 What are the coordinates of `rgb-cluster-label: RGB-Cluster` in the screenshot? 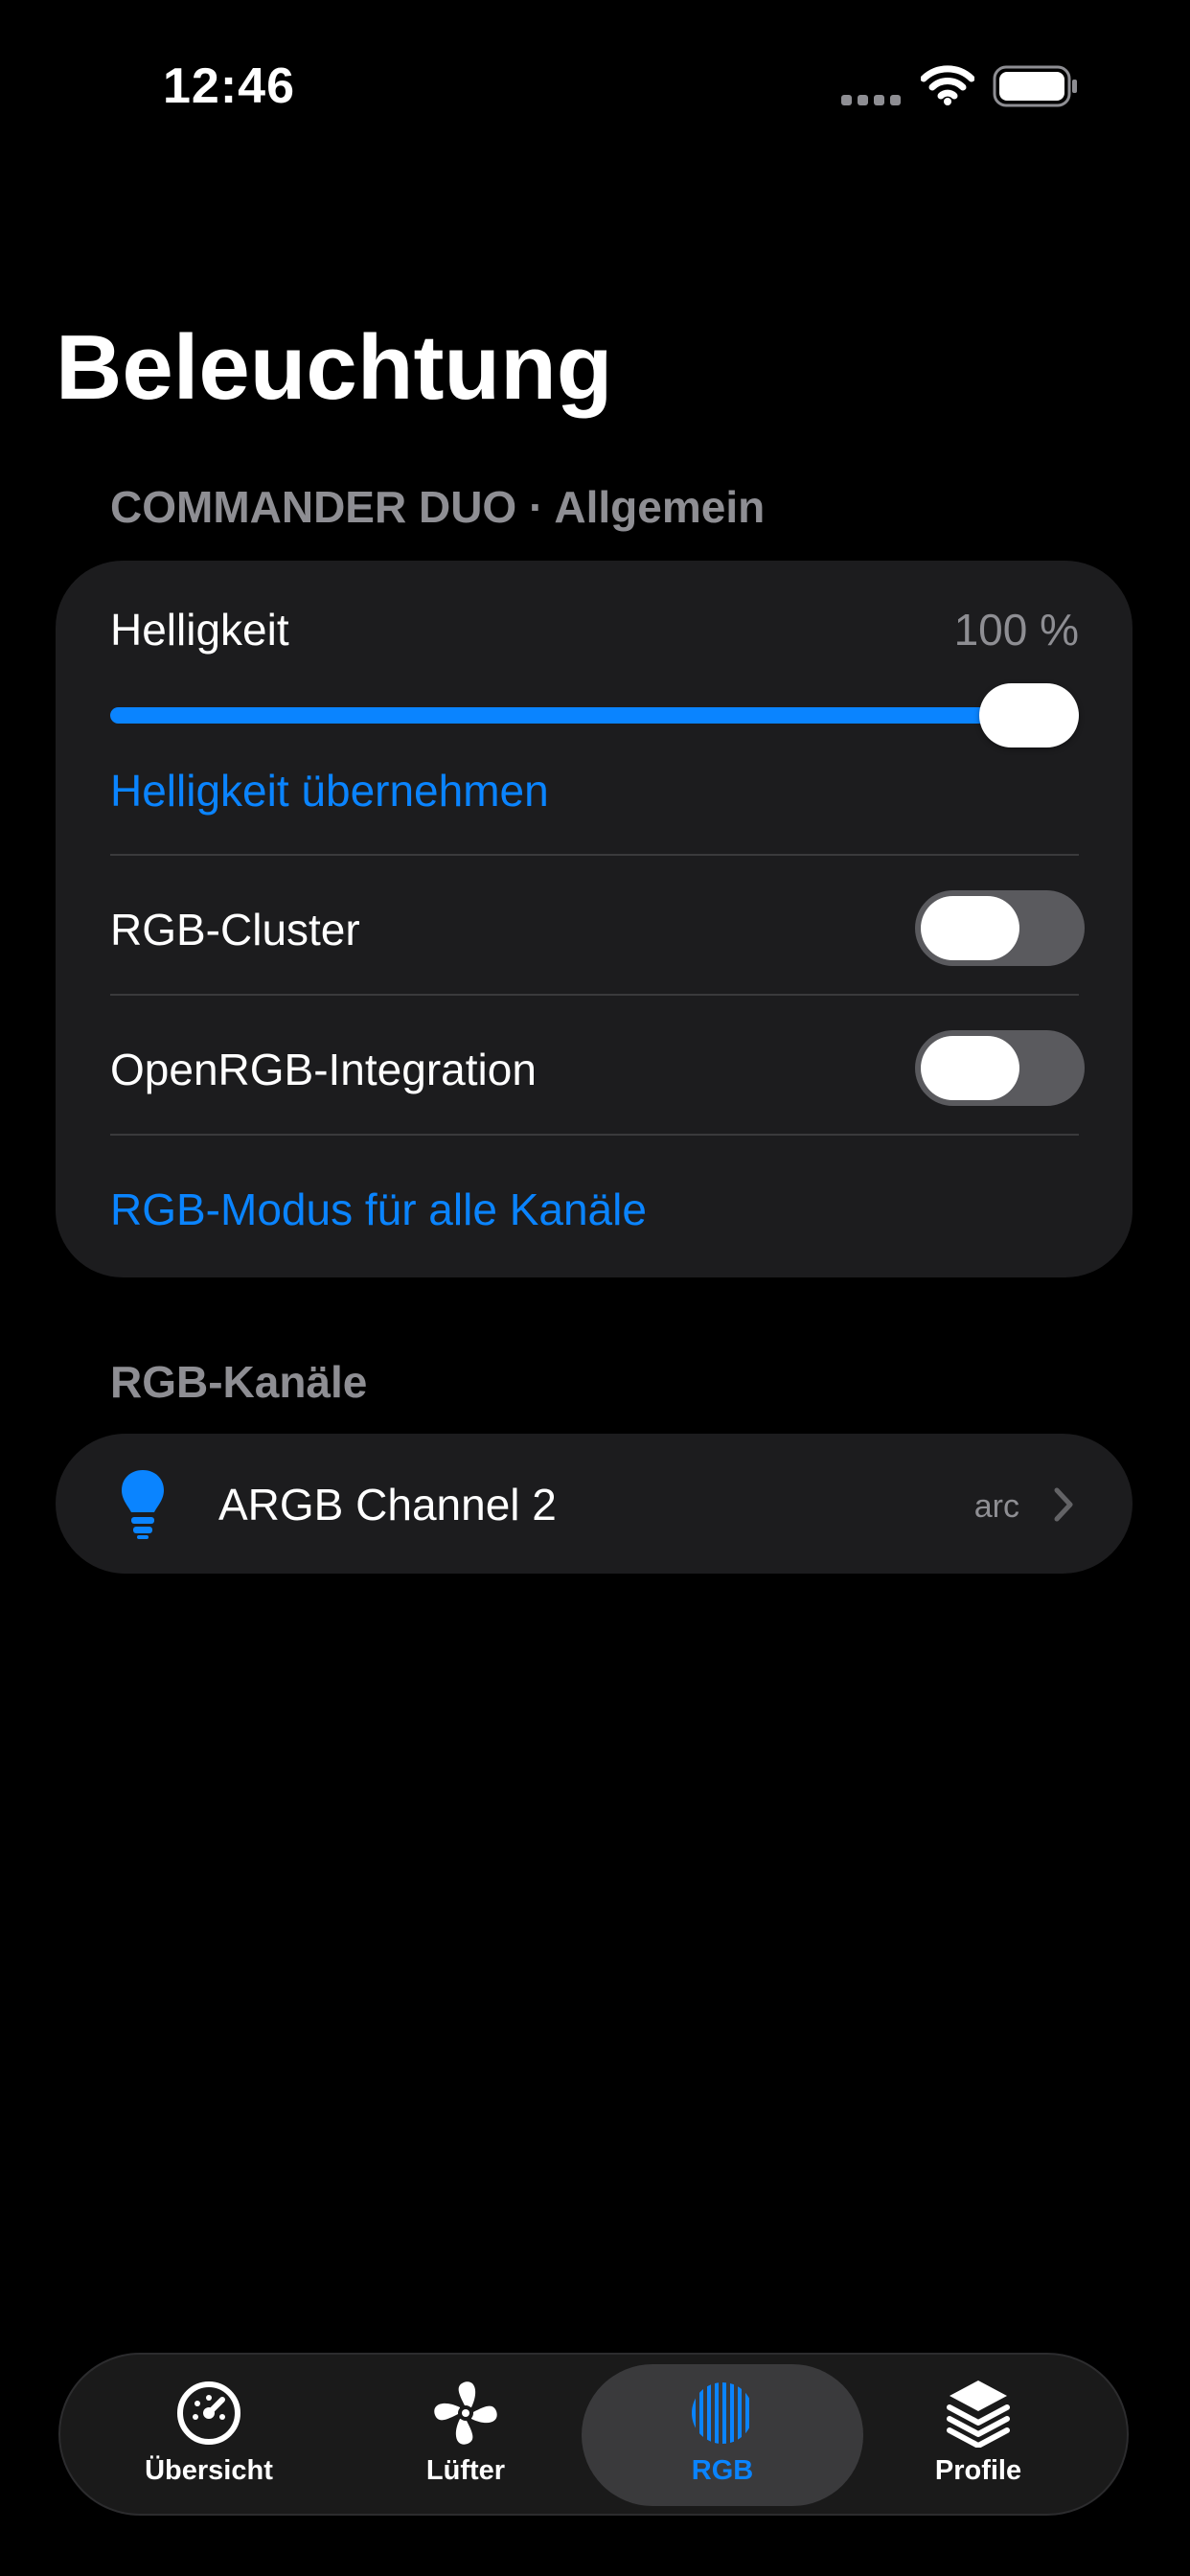 It's located at (235, 929).